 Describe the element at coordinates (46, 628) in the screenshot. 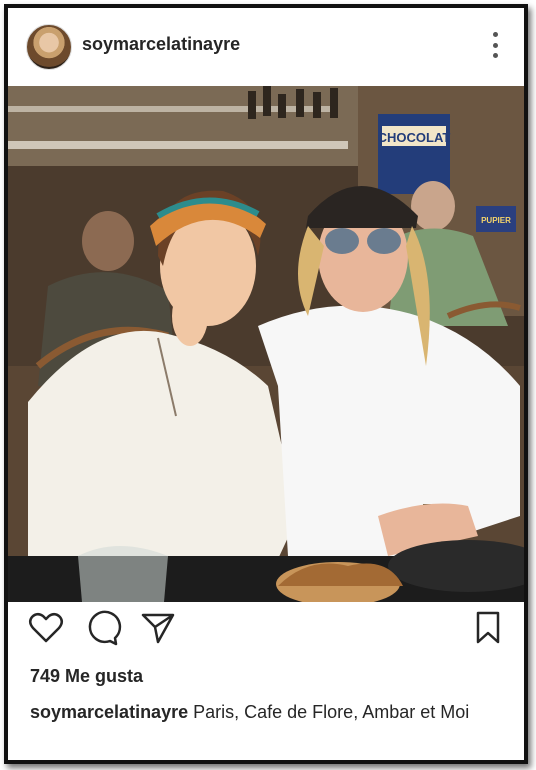

I see `heart-icon` at that location.